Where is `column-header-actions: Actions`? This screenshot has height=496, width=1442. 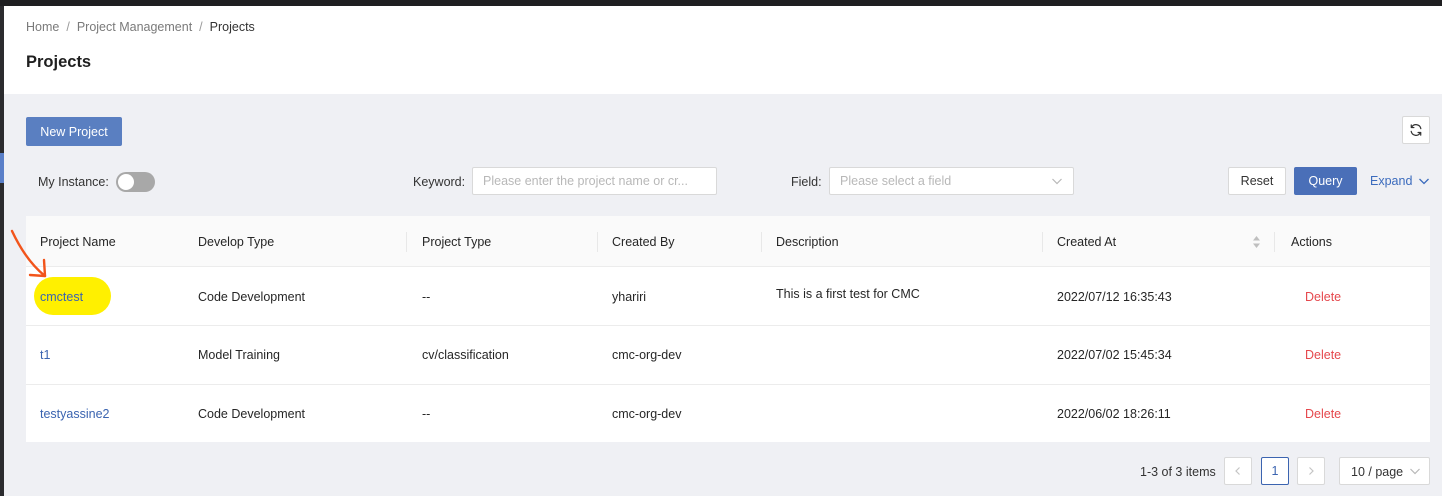
column-header-actions: Actions is located at coordinates (1311, 242).